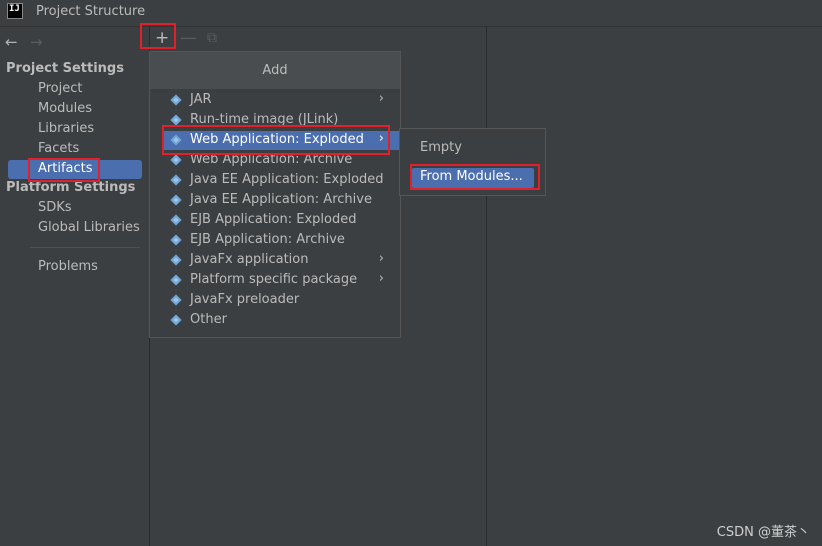  Describe the element at coordinates (91, 11) in the screenshot. I see `window-title: Project Structure` at that location.